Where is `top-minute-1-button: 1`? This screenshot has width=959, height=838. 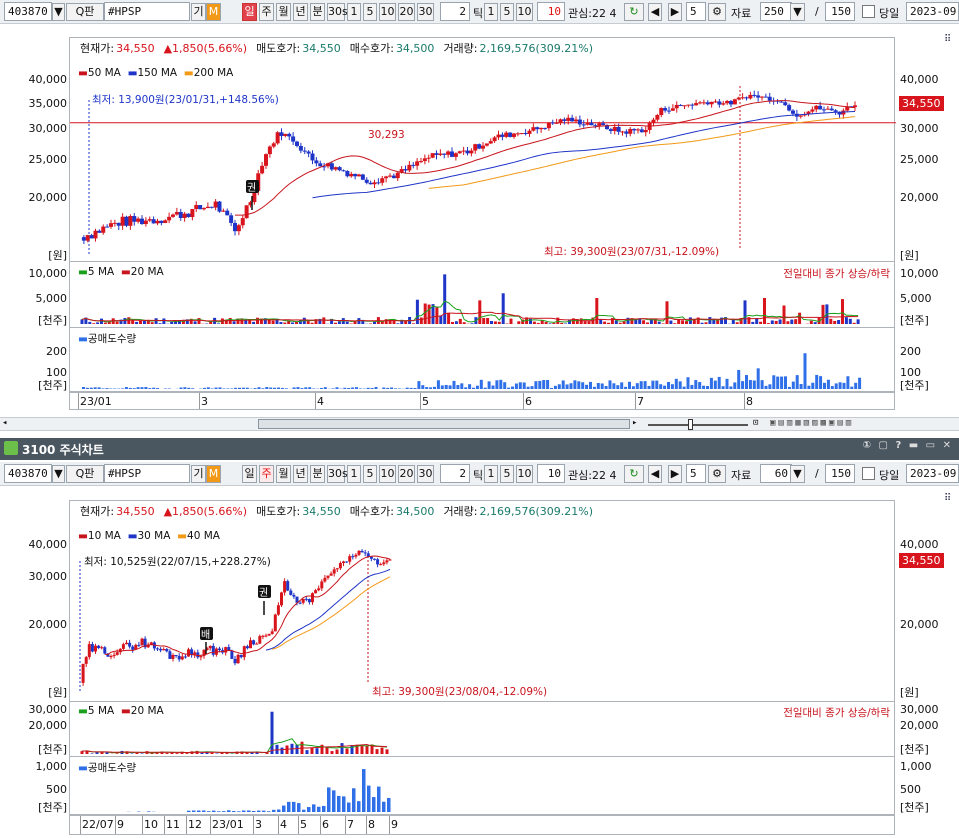
top-minute-1-button: 1 is located at coordinates (354, 12).